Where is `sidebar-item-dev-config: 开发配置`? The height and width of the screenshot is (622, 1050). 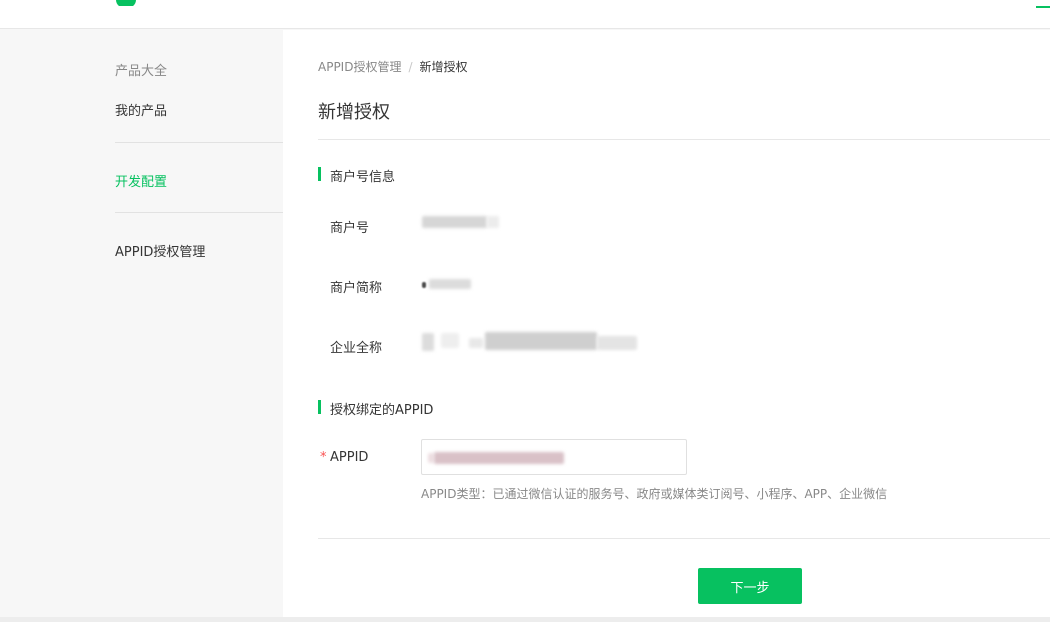
sidebar-item-dev-config: 开发配置 is located at coordinates (141, 180).